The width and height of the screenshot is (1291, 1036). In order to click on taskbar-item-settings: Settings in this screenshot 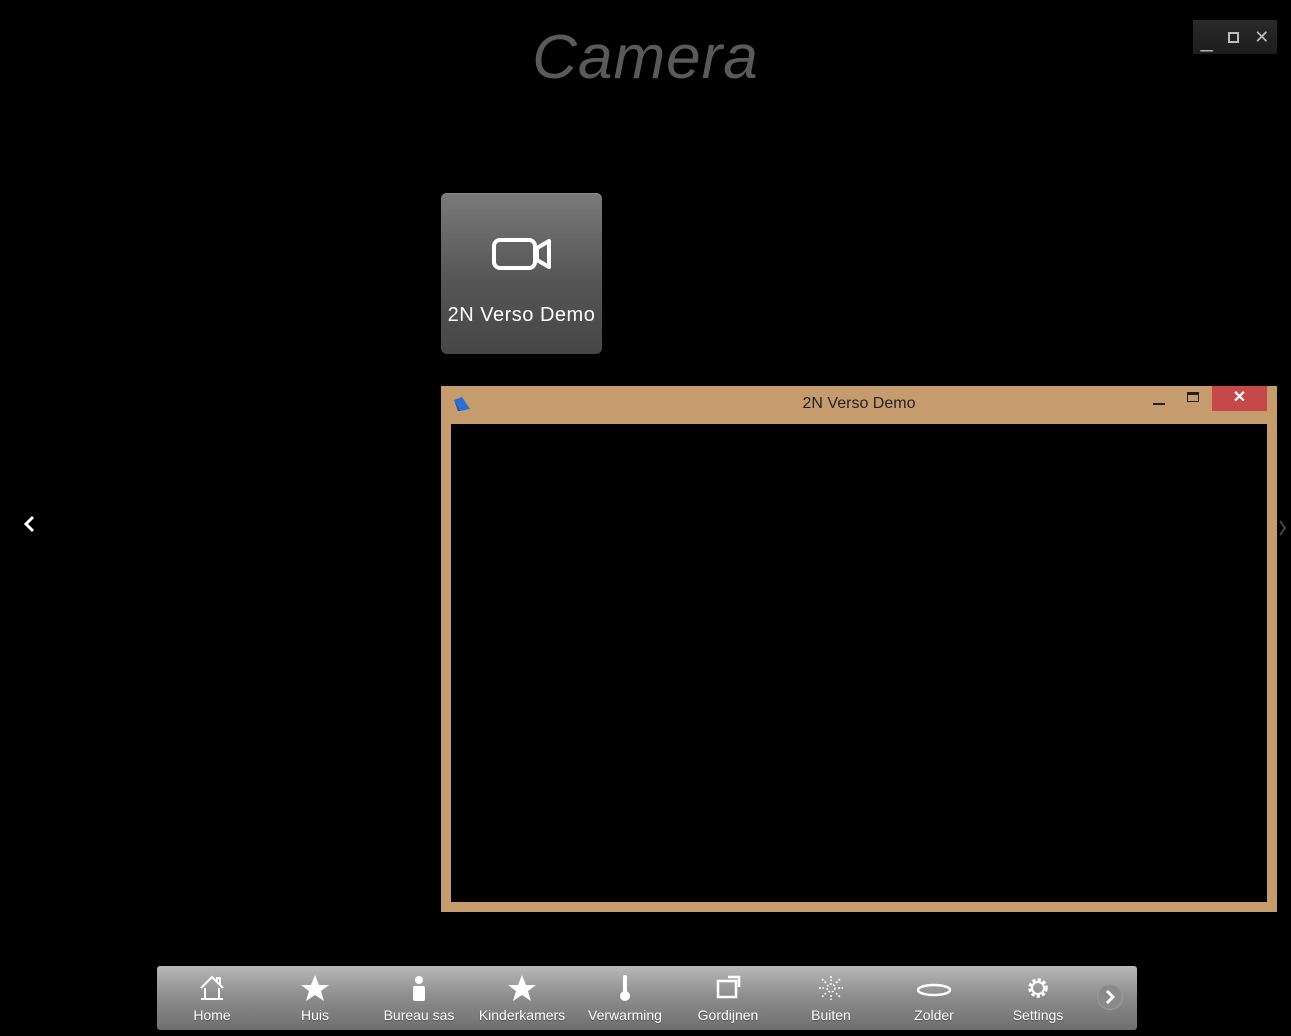, I will do `click(1038, 998)`.